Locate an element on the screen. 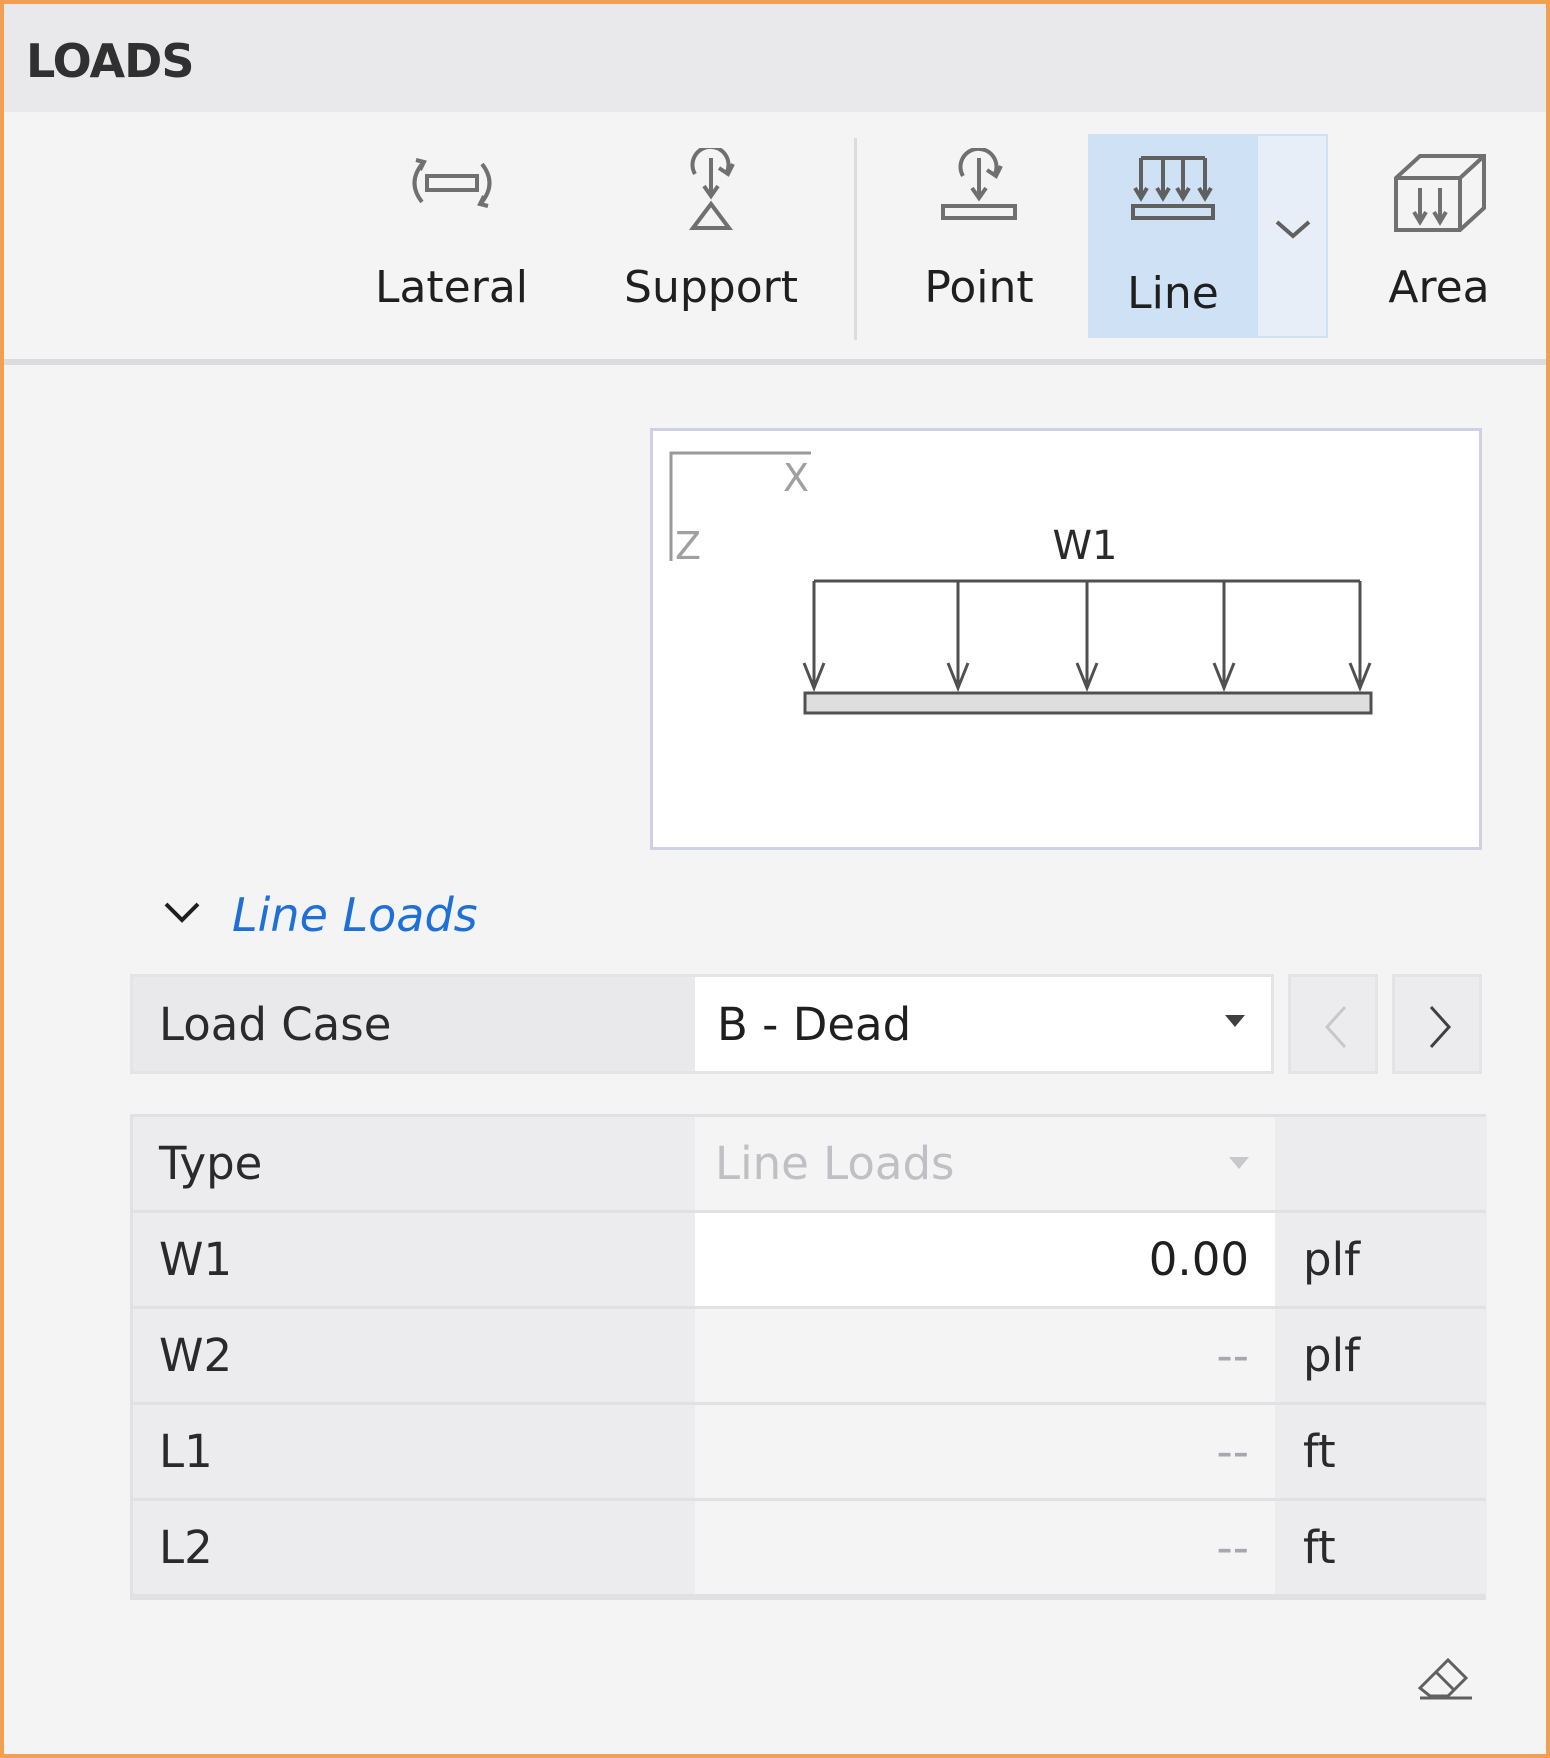 The height and width of the screenshot is (1758, 1550). w2-input: -- is located at coordinates (985, 1355).